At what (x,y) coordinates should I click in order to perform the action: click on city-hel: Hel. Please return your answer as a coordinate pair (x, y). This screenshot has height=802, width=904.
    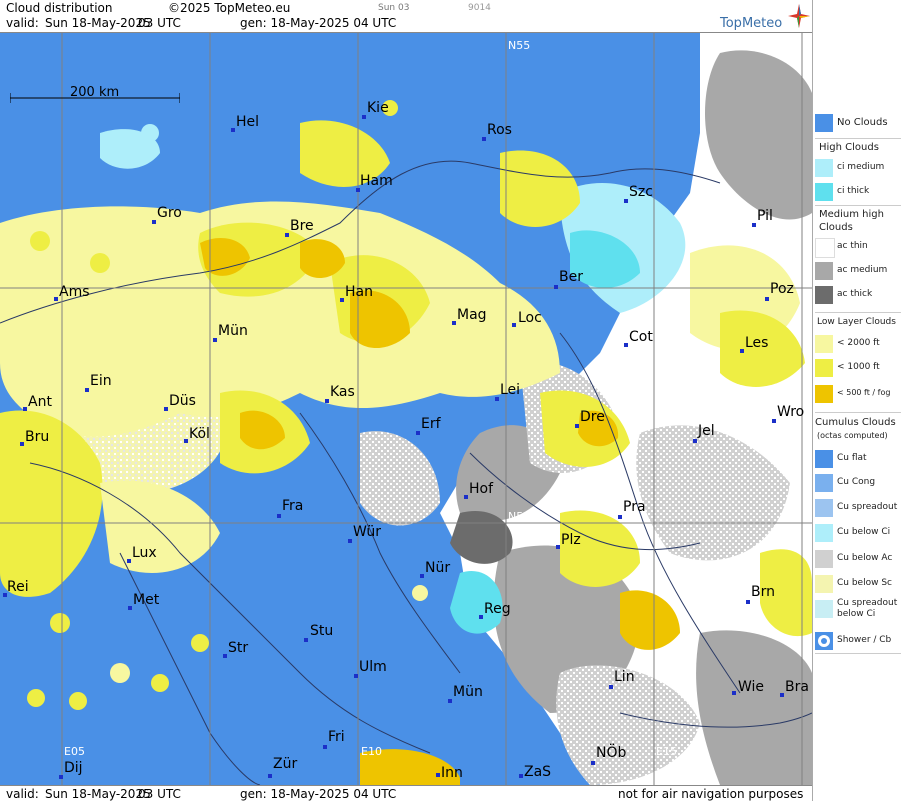
    Looking at the image, I should click on (247, 122).